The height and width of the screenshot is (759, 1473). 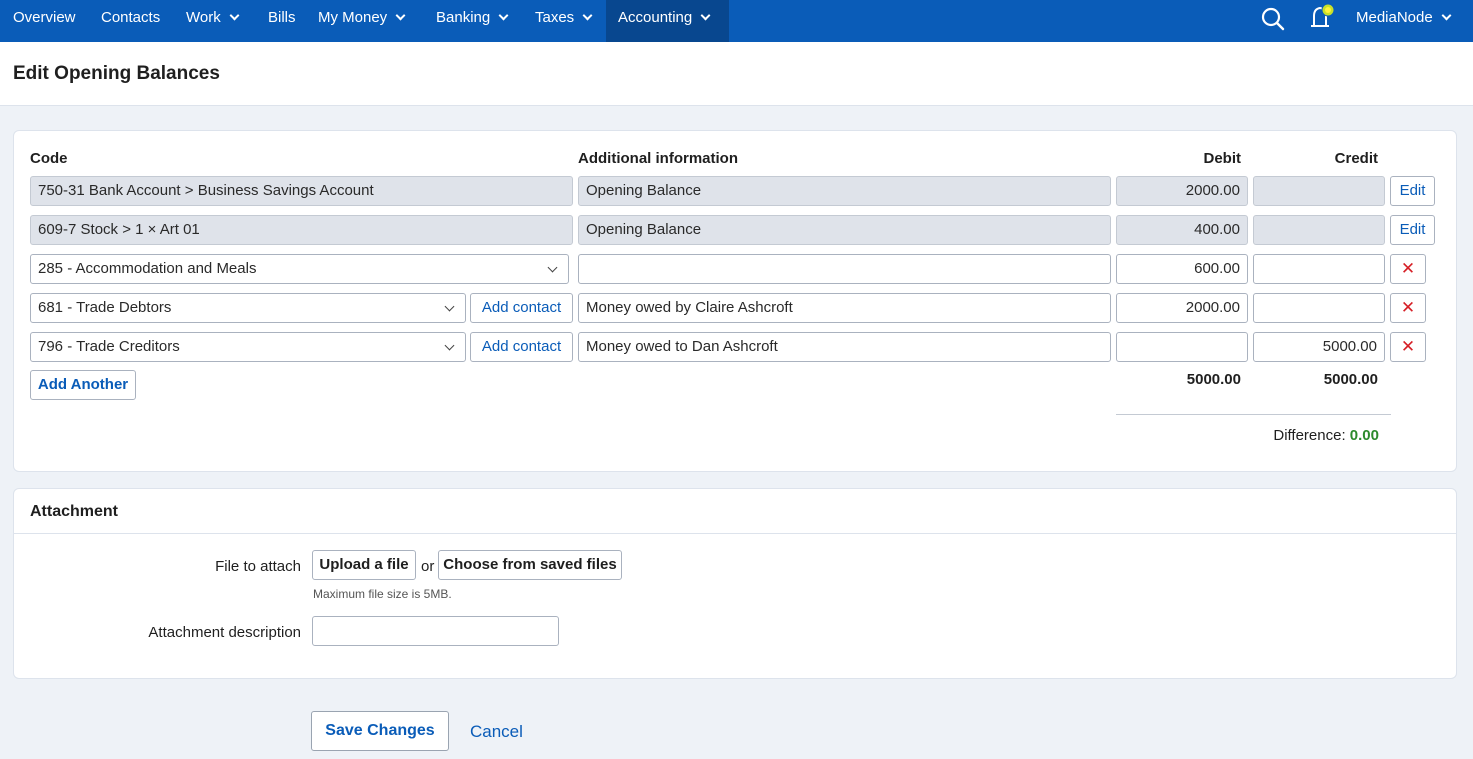 I want to click on nav-banking: Banking, so click(x=472, y=21).